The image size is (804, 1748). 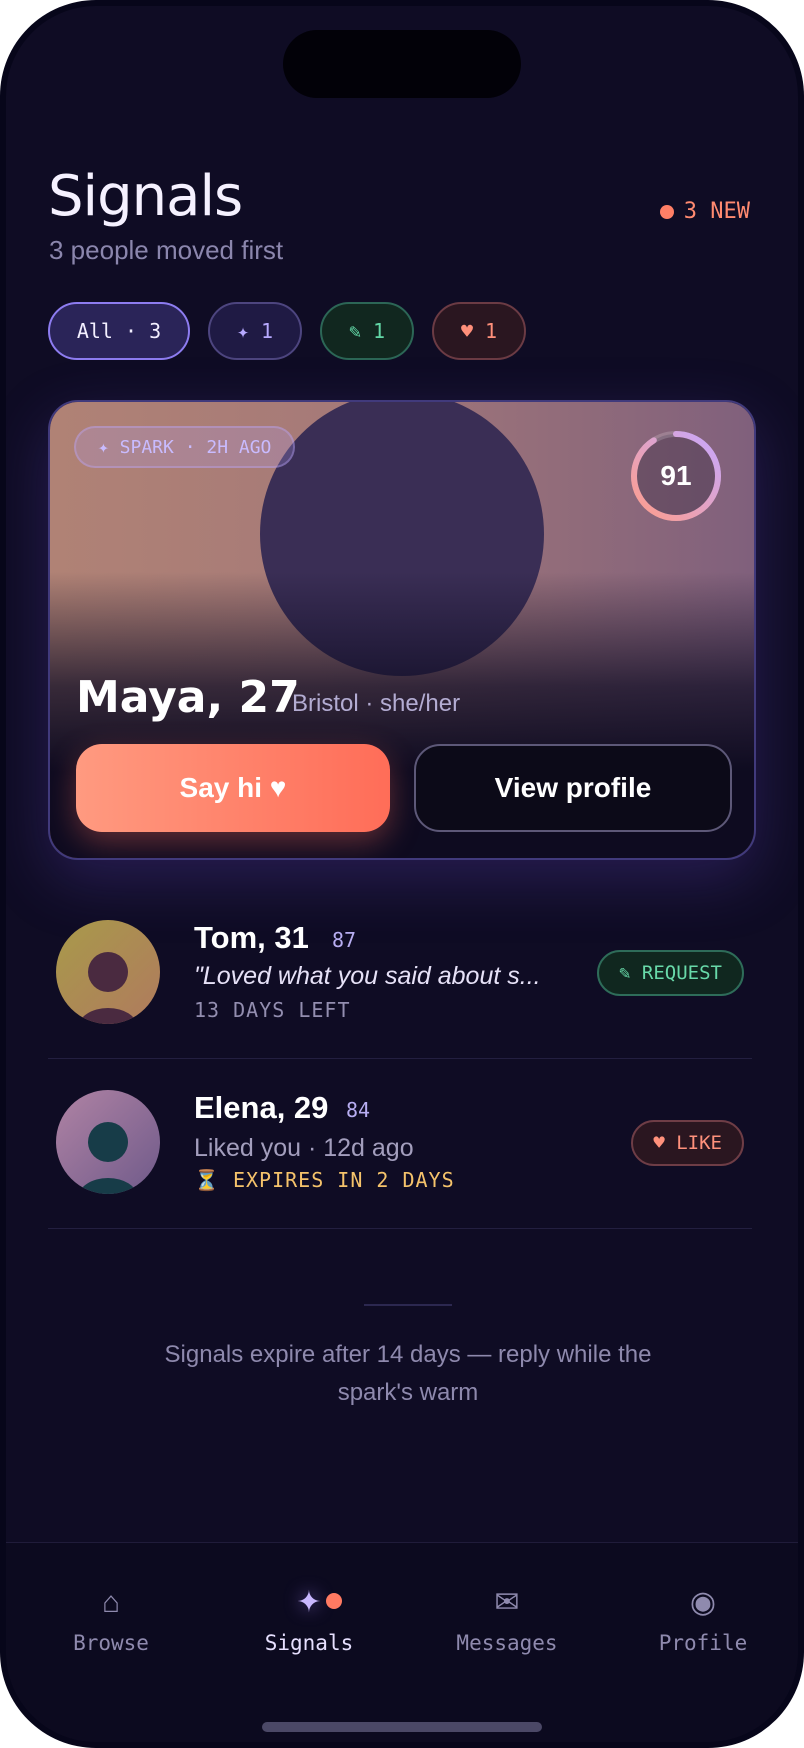 What do you see at coordinates (304, 1148) in the screenshot?
I see `signal-message: Liked you · 12d ago` at bounding box center [304, 1148].